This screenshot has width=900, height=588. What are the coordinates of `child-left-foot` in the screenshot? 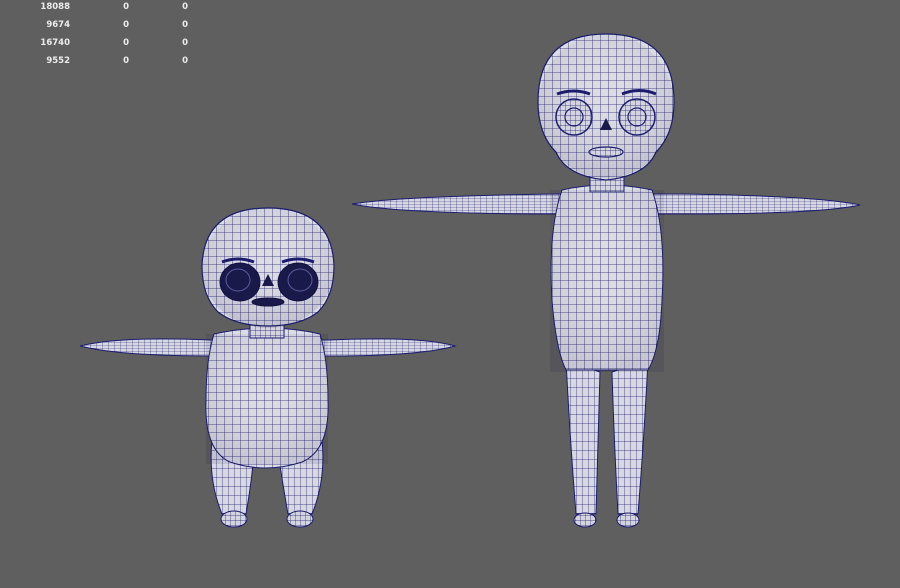 It's located at (234, 519).